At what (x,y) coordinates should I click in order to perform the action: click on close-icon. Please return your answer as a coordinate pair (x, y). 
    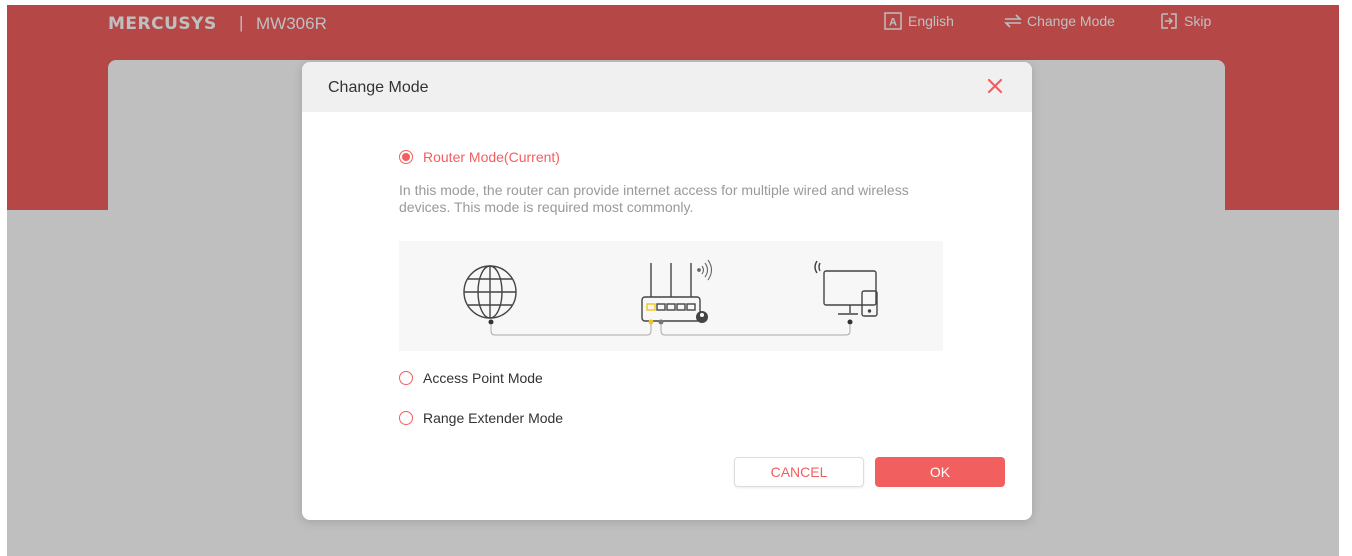
    Looking at the image, I should click on (995, 86).